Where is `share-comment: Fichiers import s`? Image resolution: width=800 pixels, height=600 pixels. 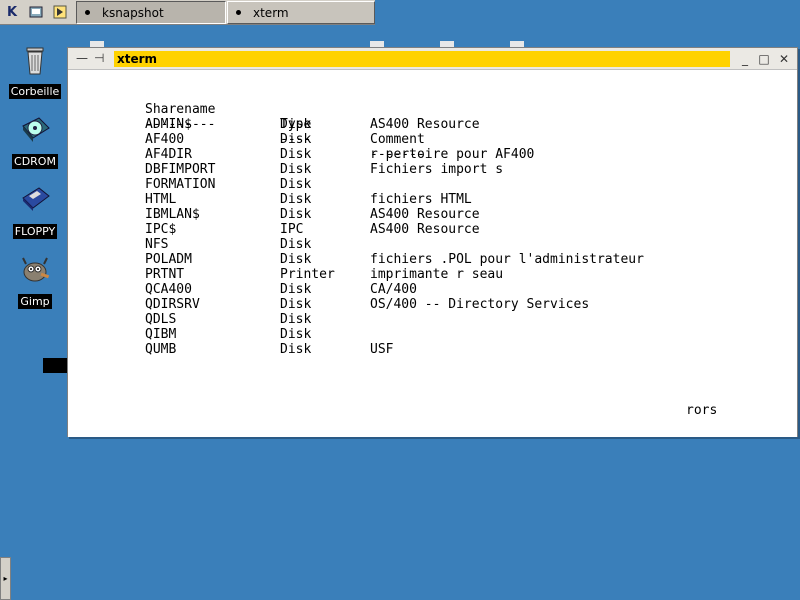 share-comment: Fichiers import s is located at coordinates (437, 169).